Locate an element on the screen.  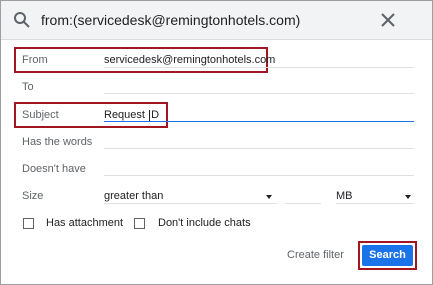
close-icon is located at coordinates (388, 20).